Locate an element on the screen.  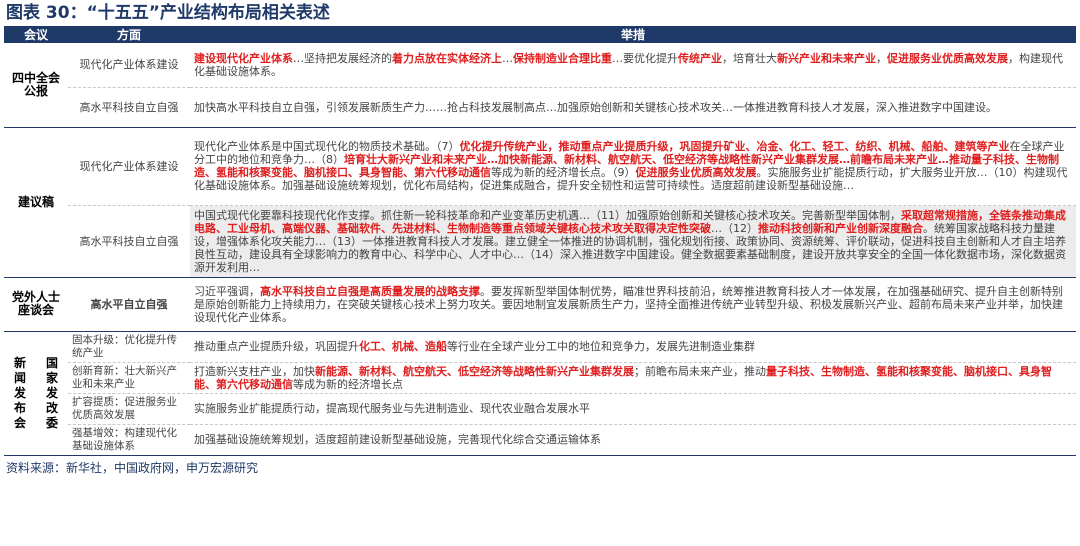
highlighted-text: 新兴产业和未来产业 is located at coordinates (826, 58).